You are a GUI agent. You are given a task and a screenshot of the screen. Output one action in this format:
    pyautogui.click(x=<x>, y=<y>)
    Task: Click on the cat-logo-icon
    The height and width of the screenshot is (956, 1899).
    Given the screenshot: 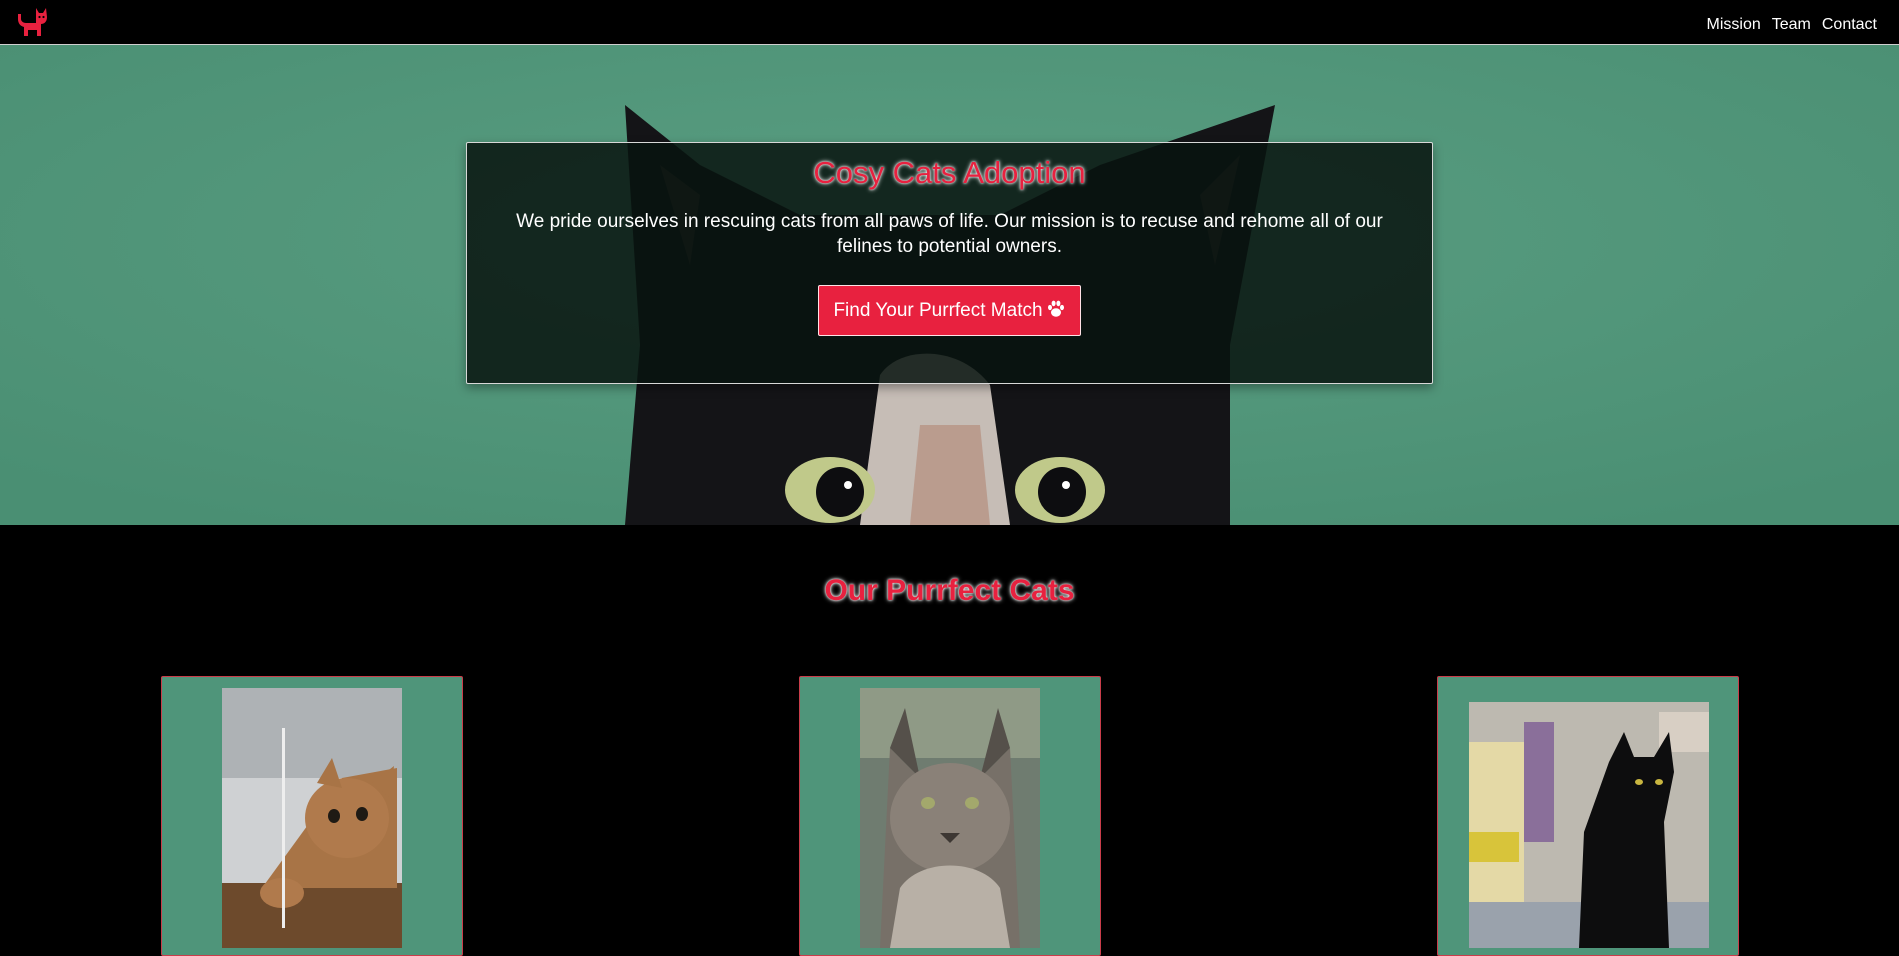 What is the action you would take?
    pyautogui.click(x=32, y=22)
    